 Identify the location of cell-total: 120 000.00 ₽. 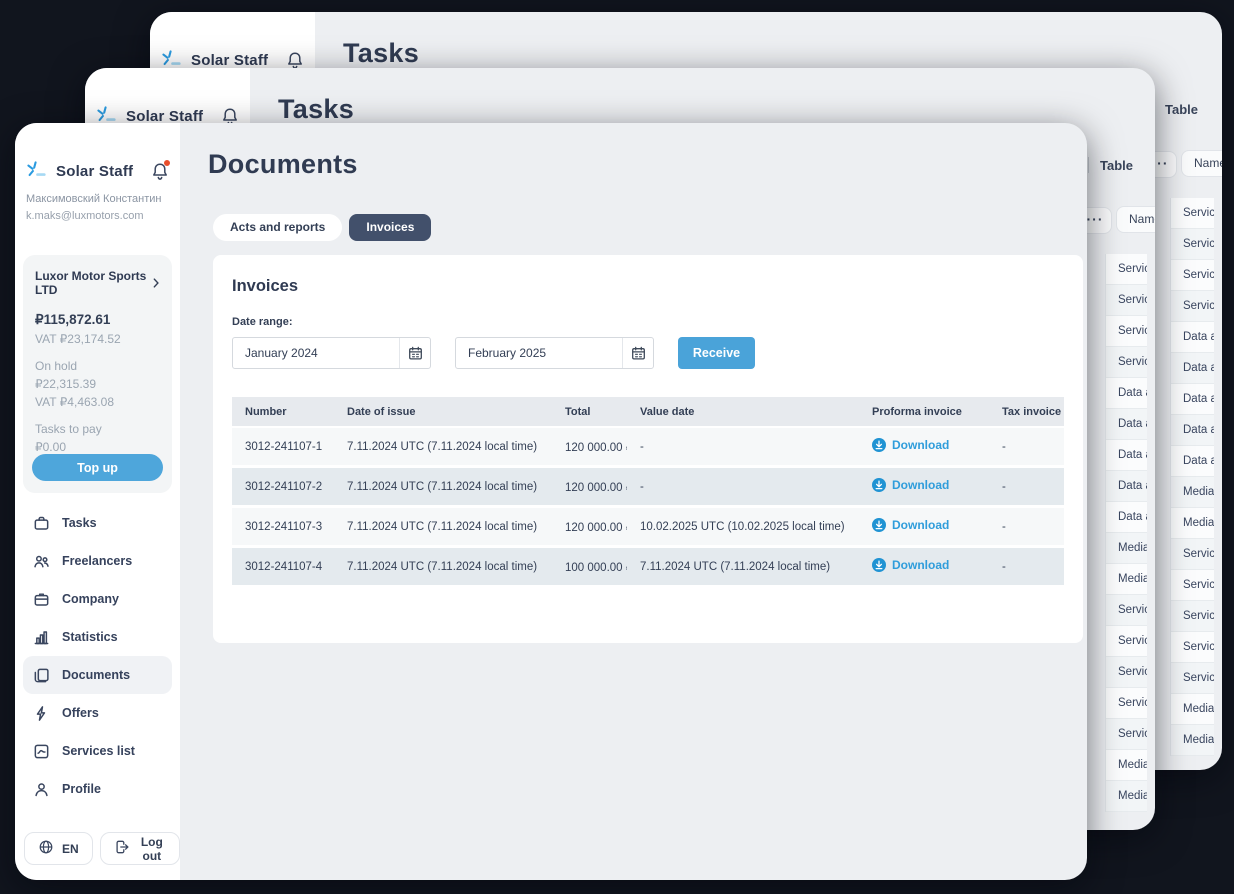
(596, 527).